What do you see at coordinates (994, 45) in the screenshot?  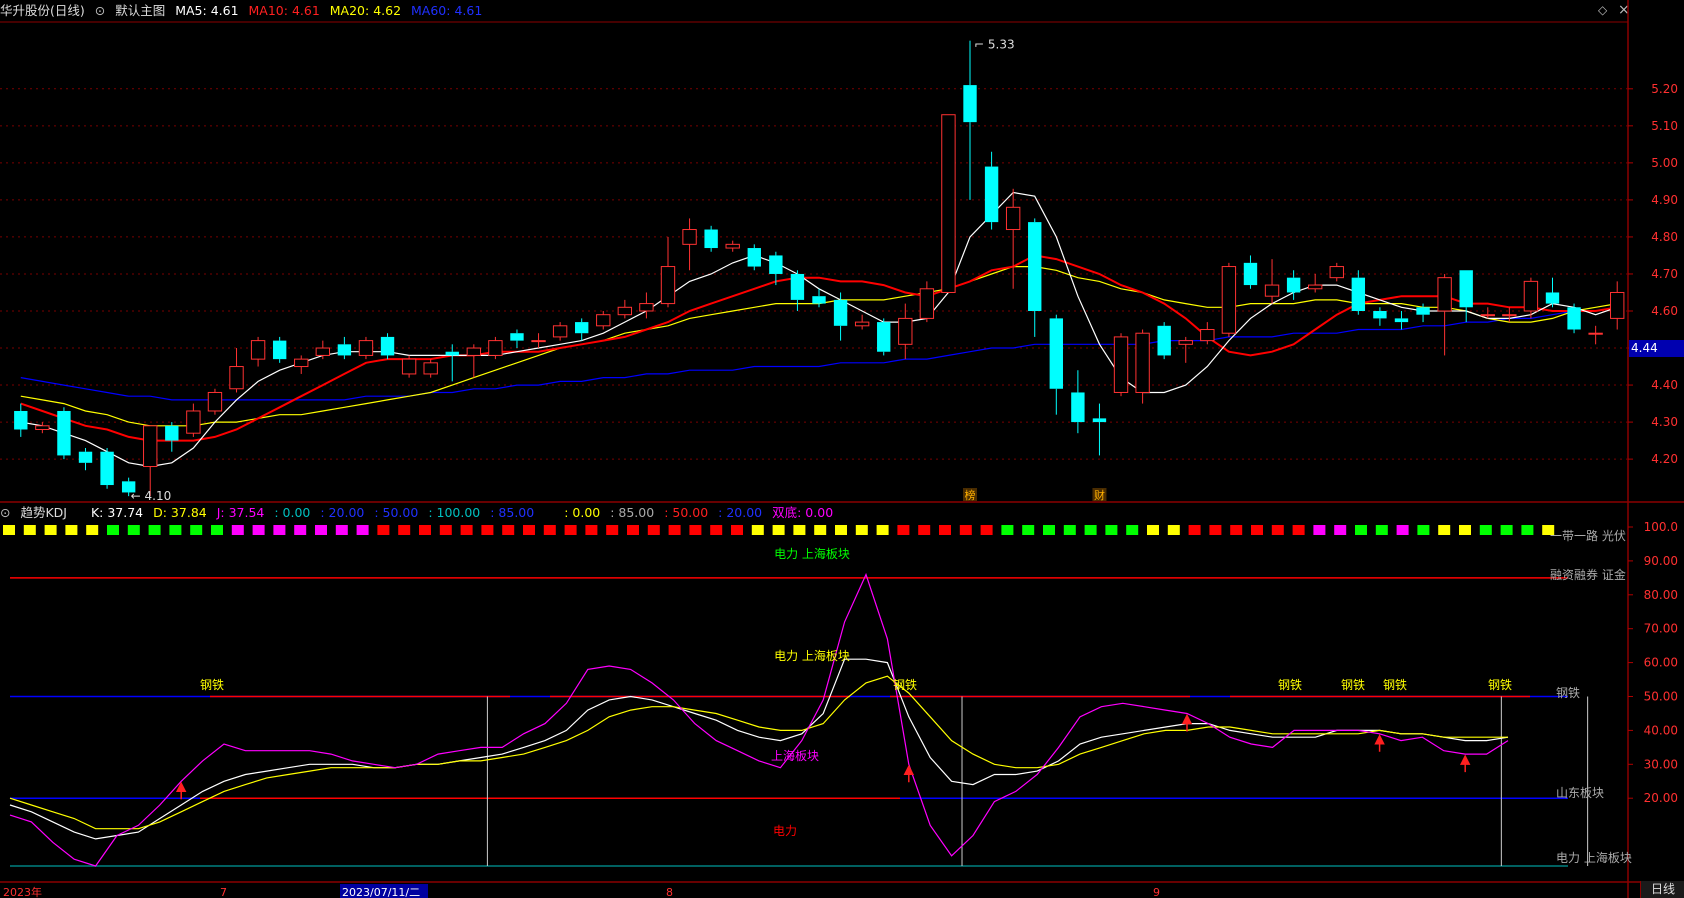 I see `high-price-label: ⌐ 5.33` at bounding box center [994, 45].